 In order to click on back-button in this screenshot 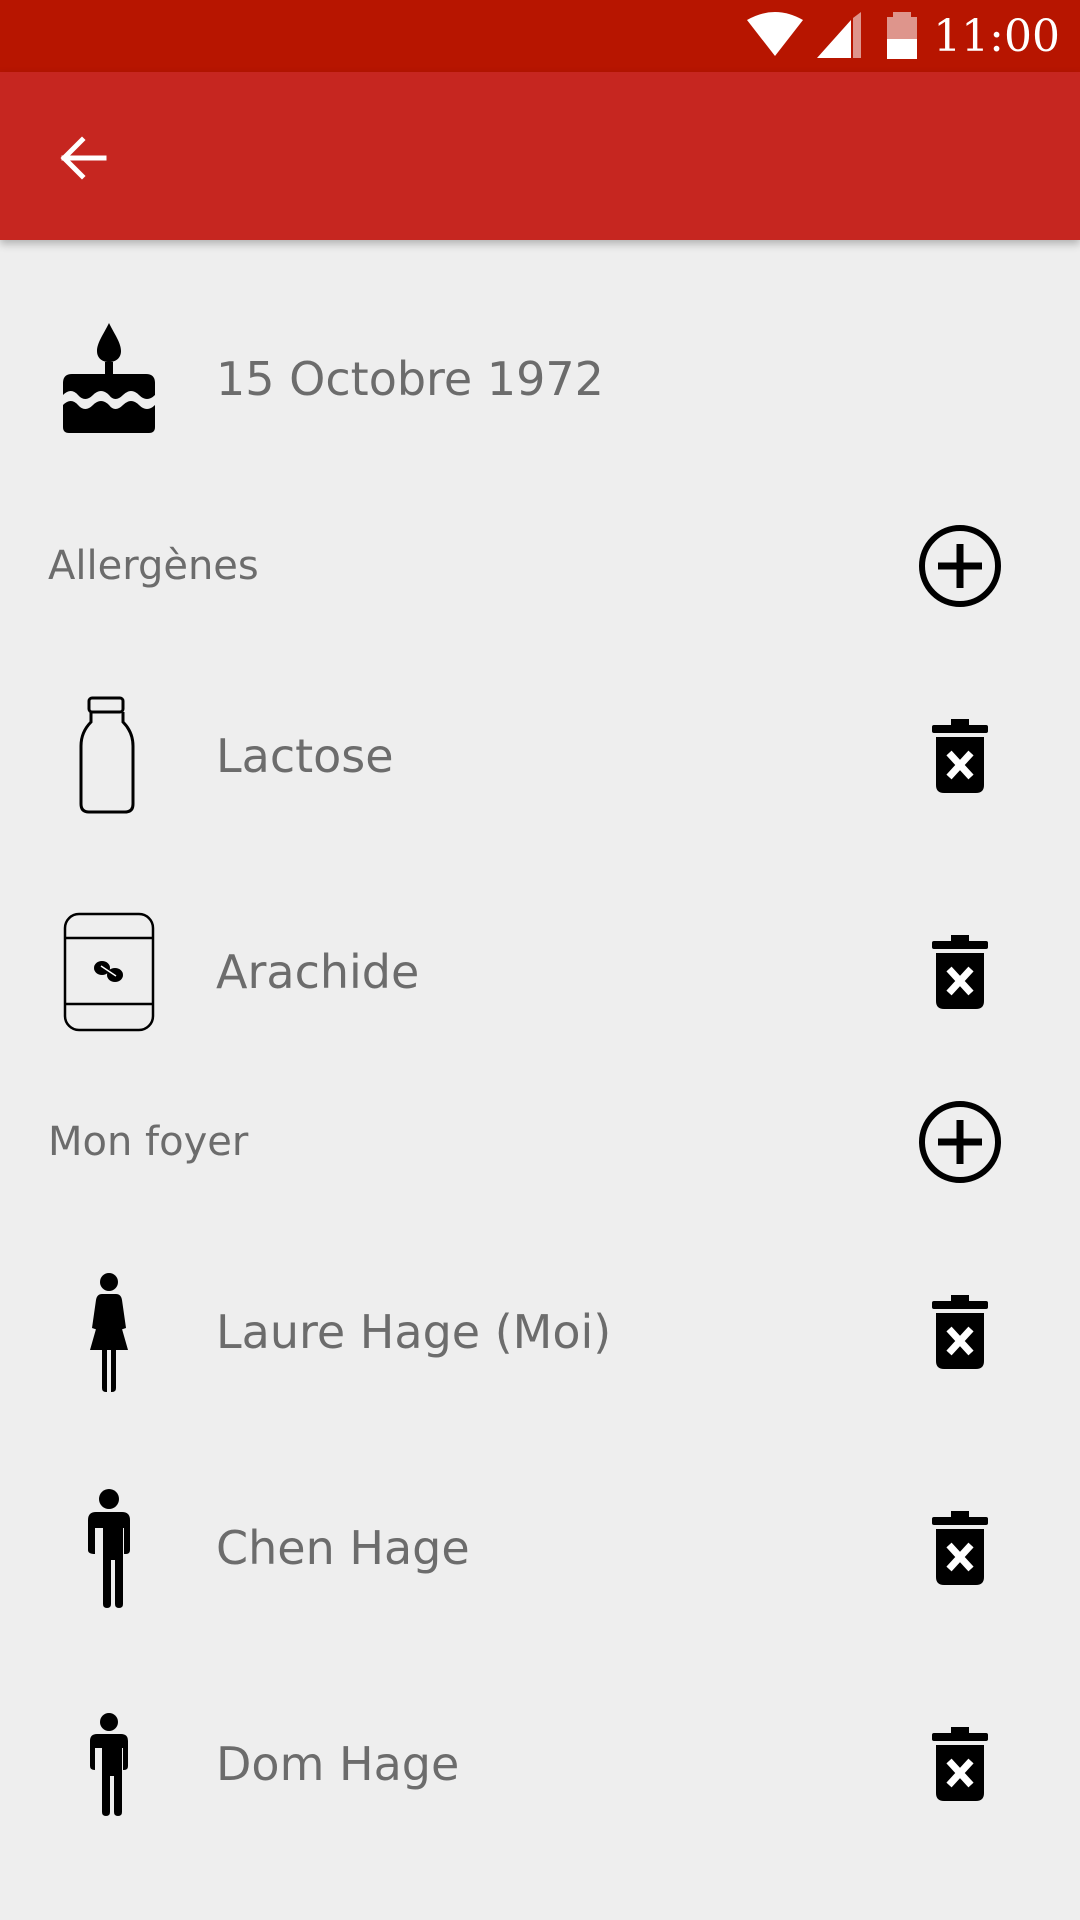, I will do `click(82, 158)`.